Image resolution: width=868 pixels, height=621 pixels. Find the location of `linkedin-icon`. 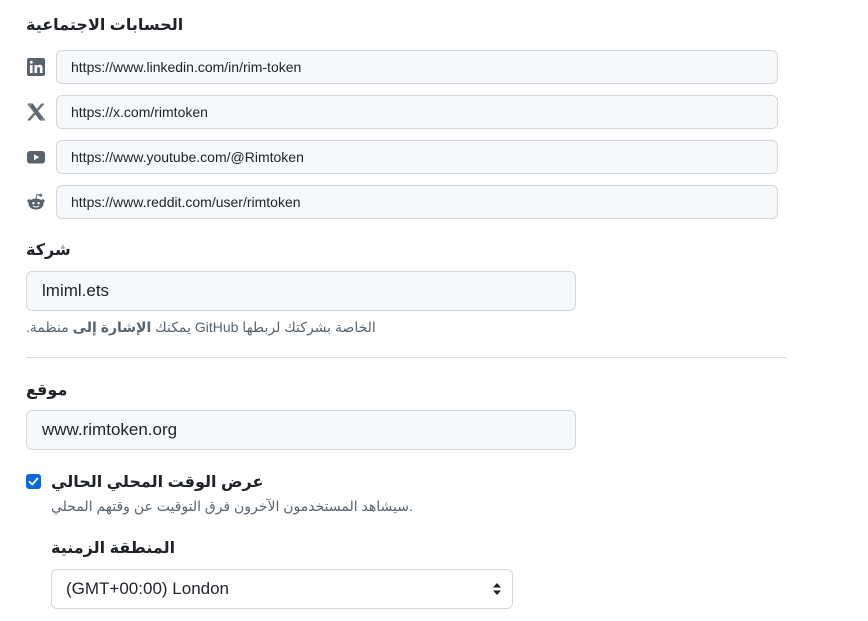

linkedin-icon is located at coordinates (36, 67).